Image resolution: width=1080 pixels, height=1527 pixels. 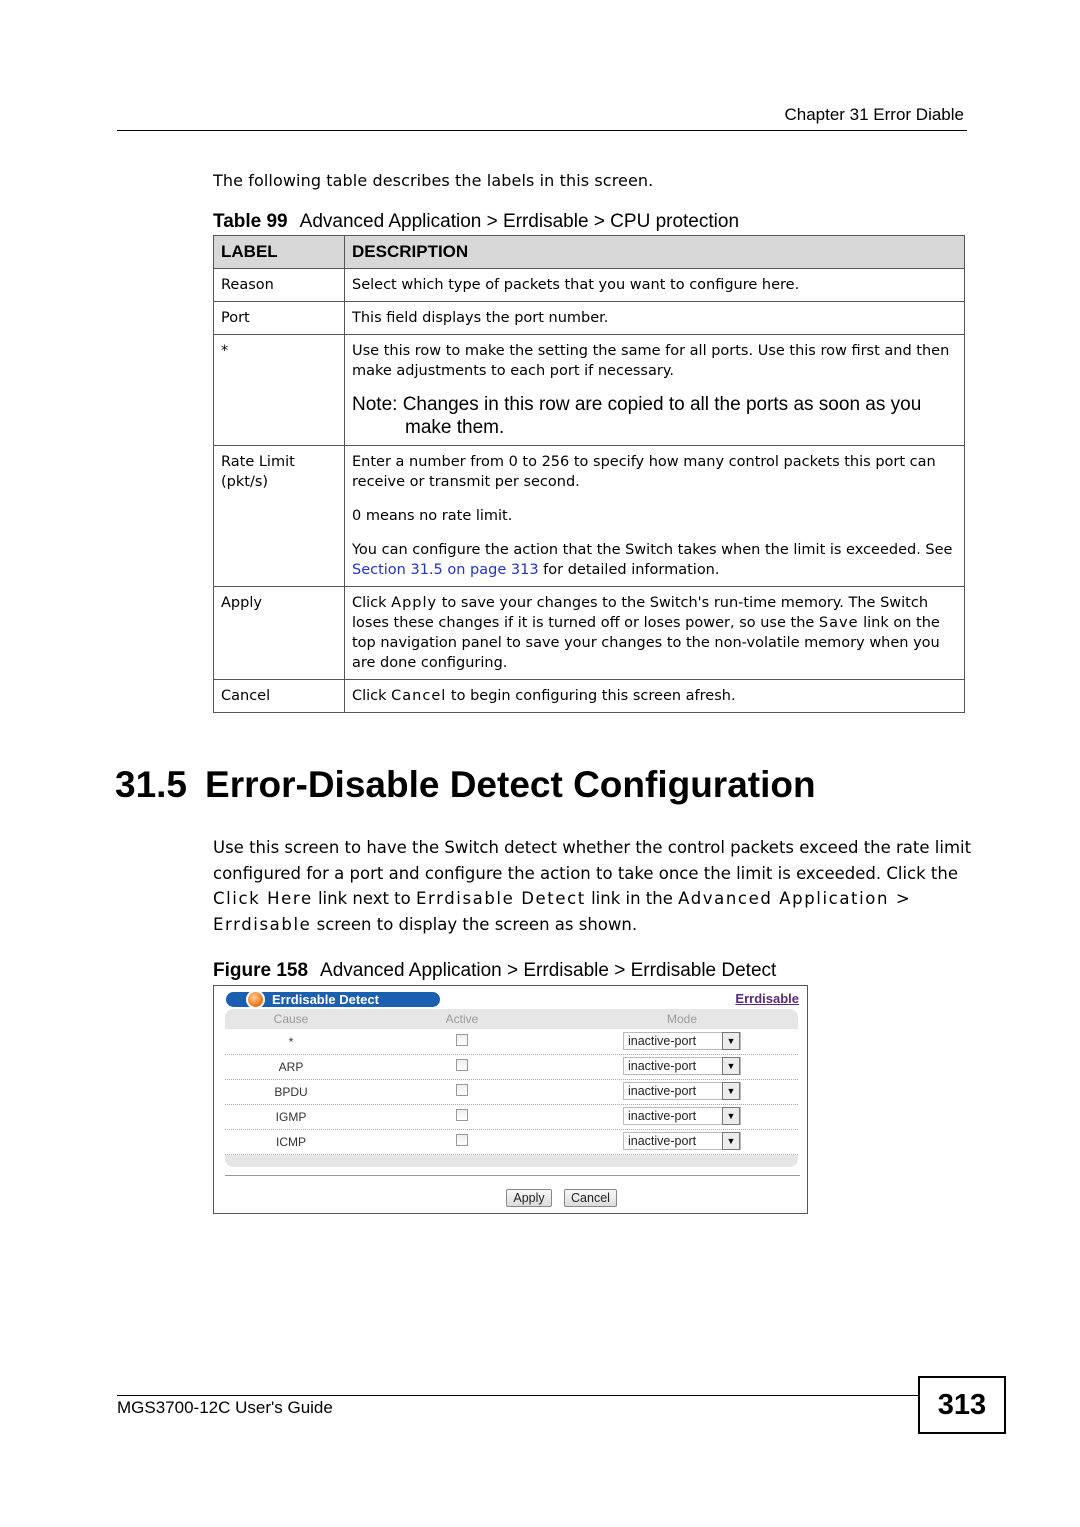 I want to click on text-segment: for detailed information., so click(x=629, y=570).